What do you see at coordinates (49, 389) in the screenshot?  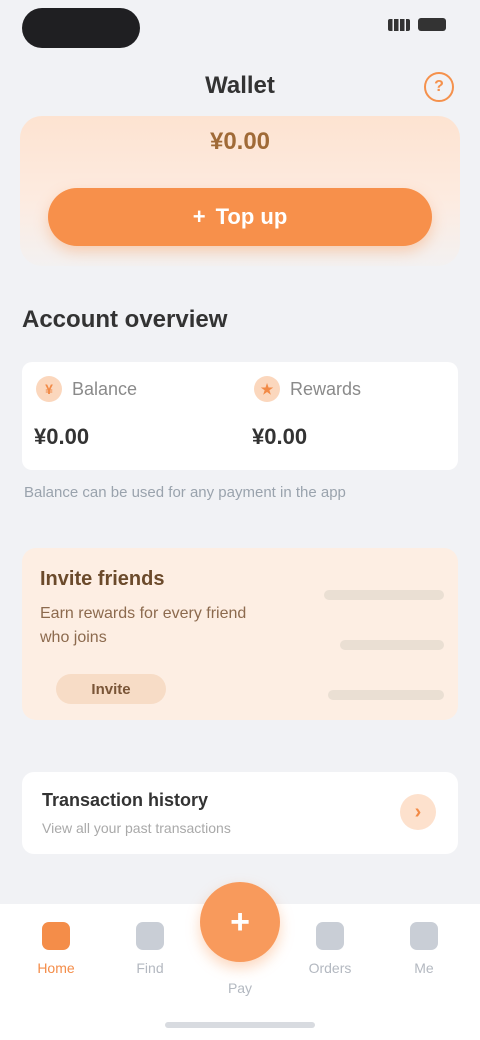 I see `wallet-icon: ¥` at bounding box center [49, 389].